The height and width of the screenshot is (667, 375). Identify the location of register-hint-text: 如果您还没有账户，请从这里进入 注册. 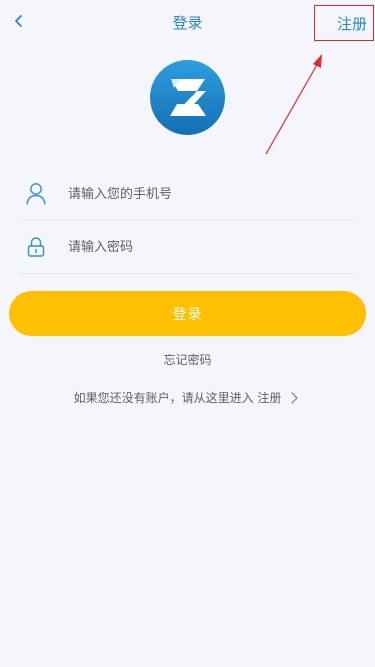
(177, 398).